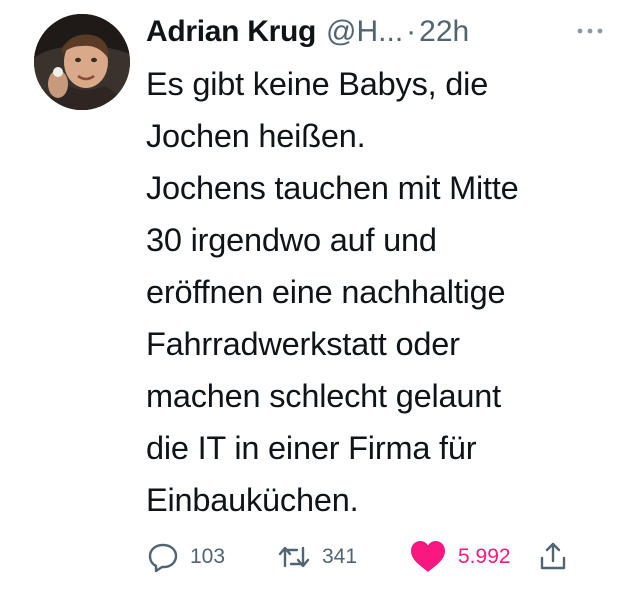 This screenshot has height=593, width=620. I want to click on more-horizontal-icon, so click(590, 31).